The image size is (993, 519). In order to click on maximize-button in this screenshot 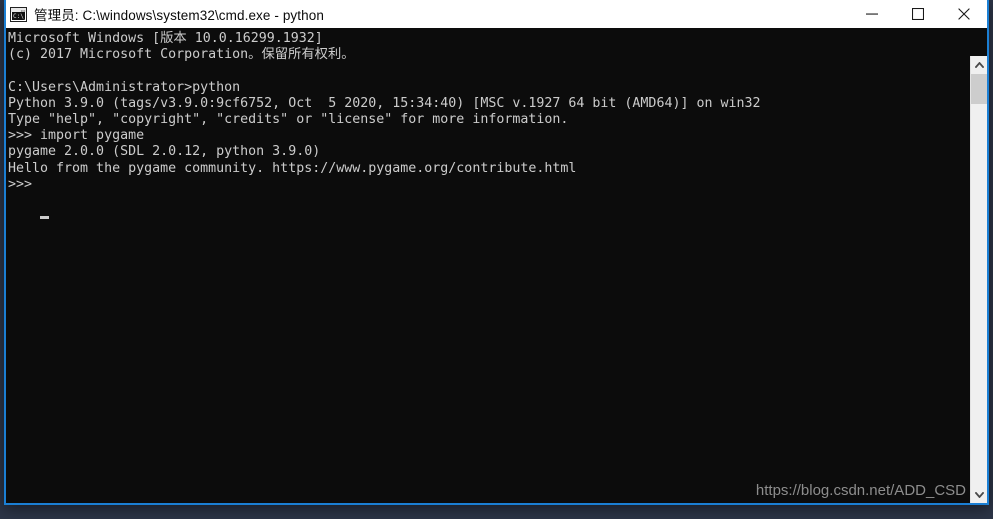, I will do `click(918, 14)`.